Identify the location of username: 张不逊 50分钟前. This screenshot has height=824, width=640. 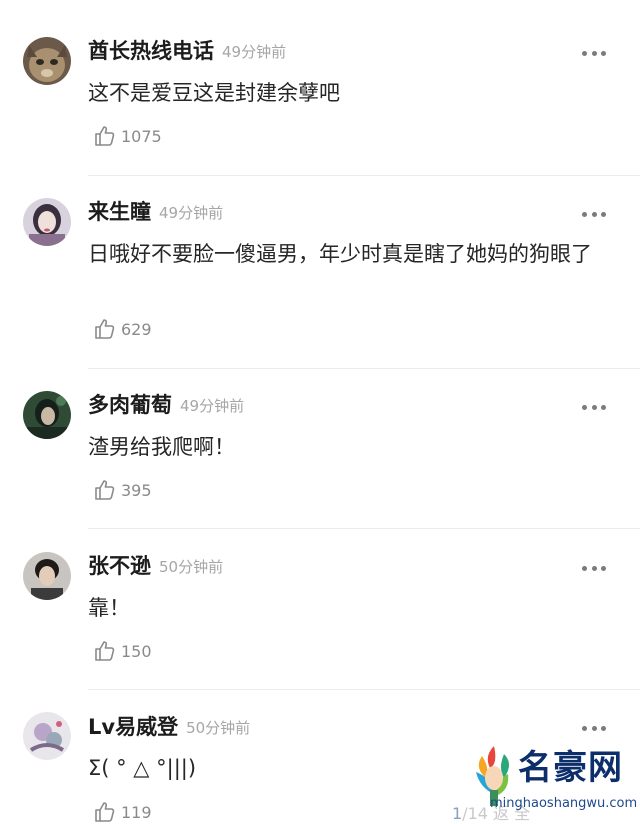
(155, 566).